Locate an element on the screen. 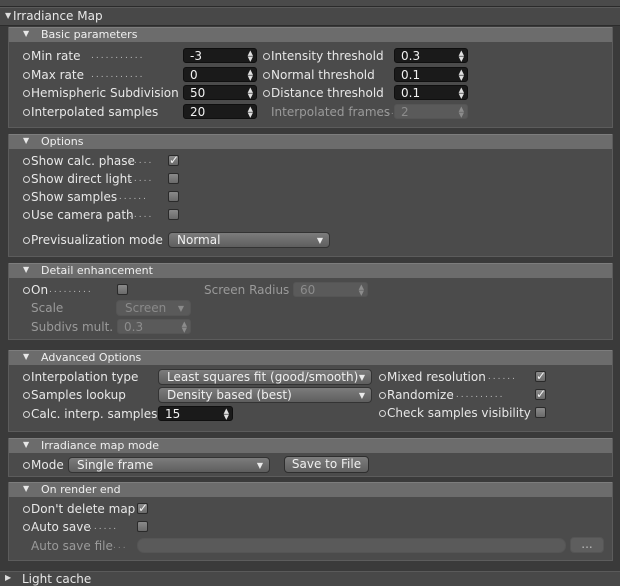  interp-type-dropdown: Least squares fit (good/smooth) ▼ is located at coordinates (265, 377).